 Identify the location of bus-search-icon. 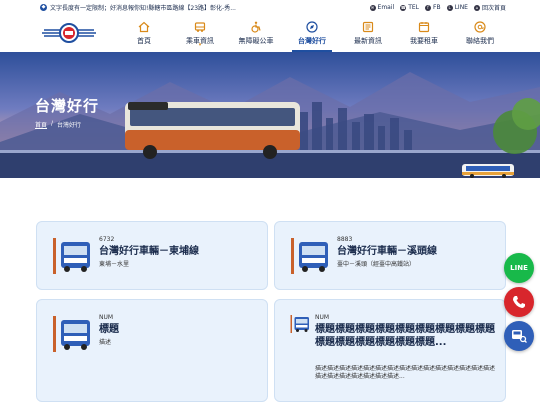
(519, 336).